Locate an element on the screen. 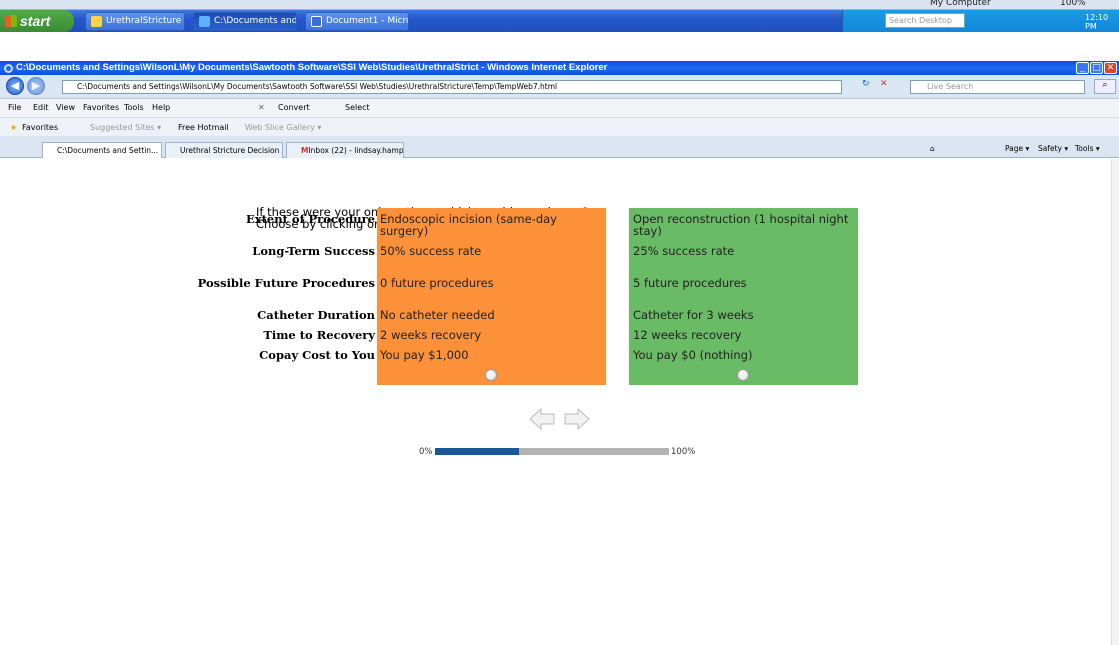 The height and width of the screenshot is (645, 1119). option-b-radio is located at coordinates (743, 375).